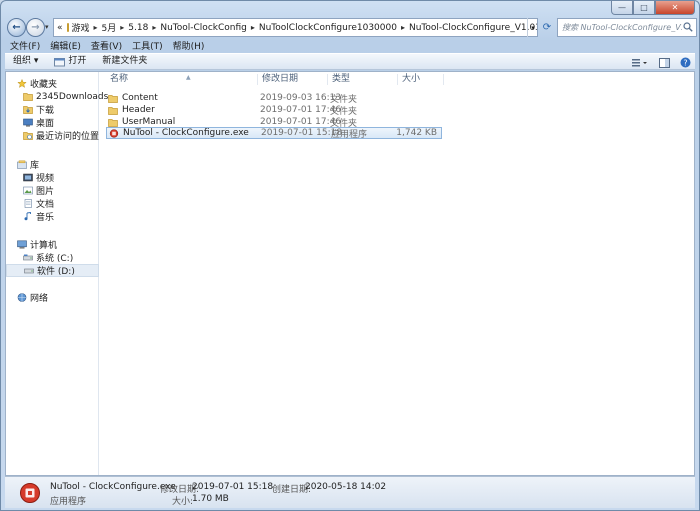 The image size is (700, 511). Describe the element at coordinates (302, 133) in the screenshot. I see `file-date: 2019-07-01 15:18` at that location.